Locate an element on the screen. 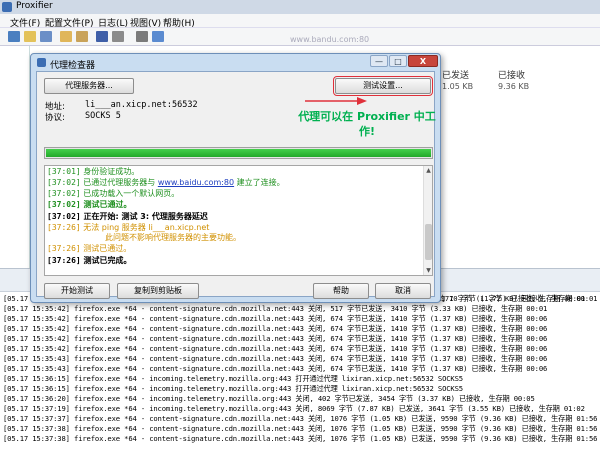  received-value: 9.36 KB is located at coordinates (514, 86).